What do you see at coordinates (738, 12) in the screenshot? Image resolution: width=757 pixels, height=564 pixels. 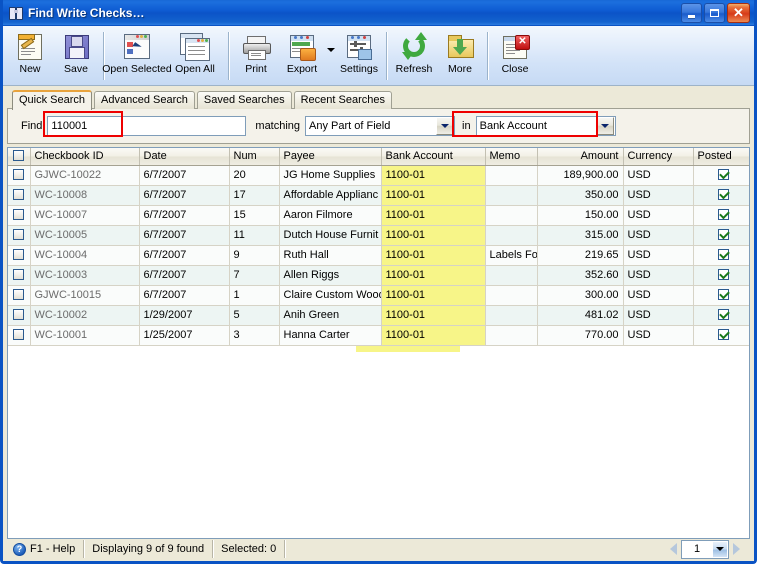 I see `close-window-button: ✕` at bounding box center [738, 12].